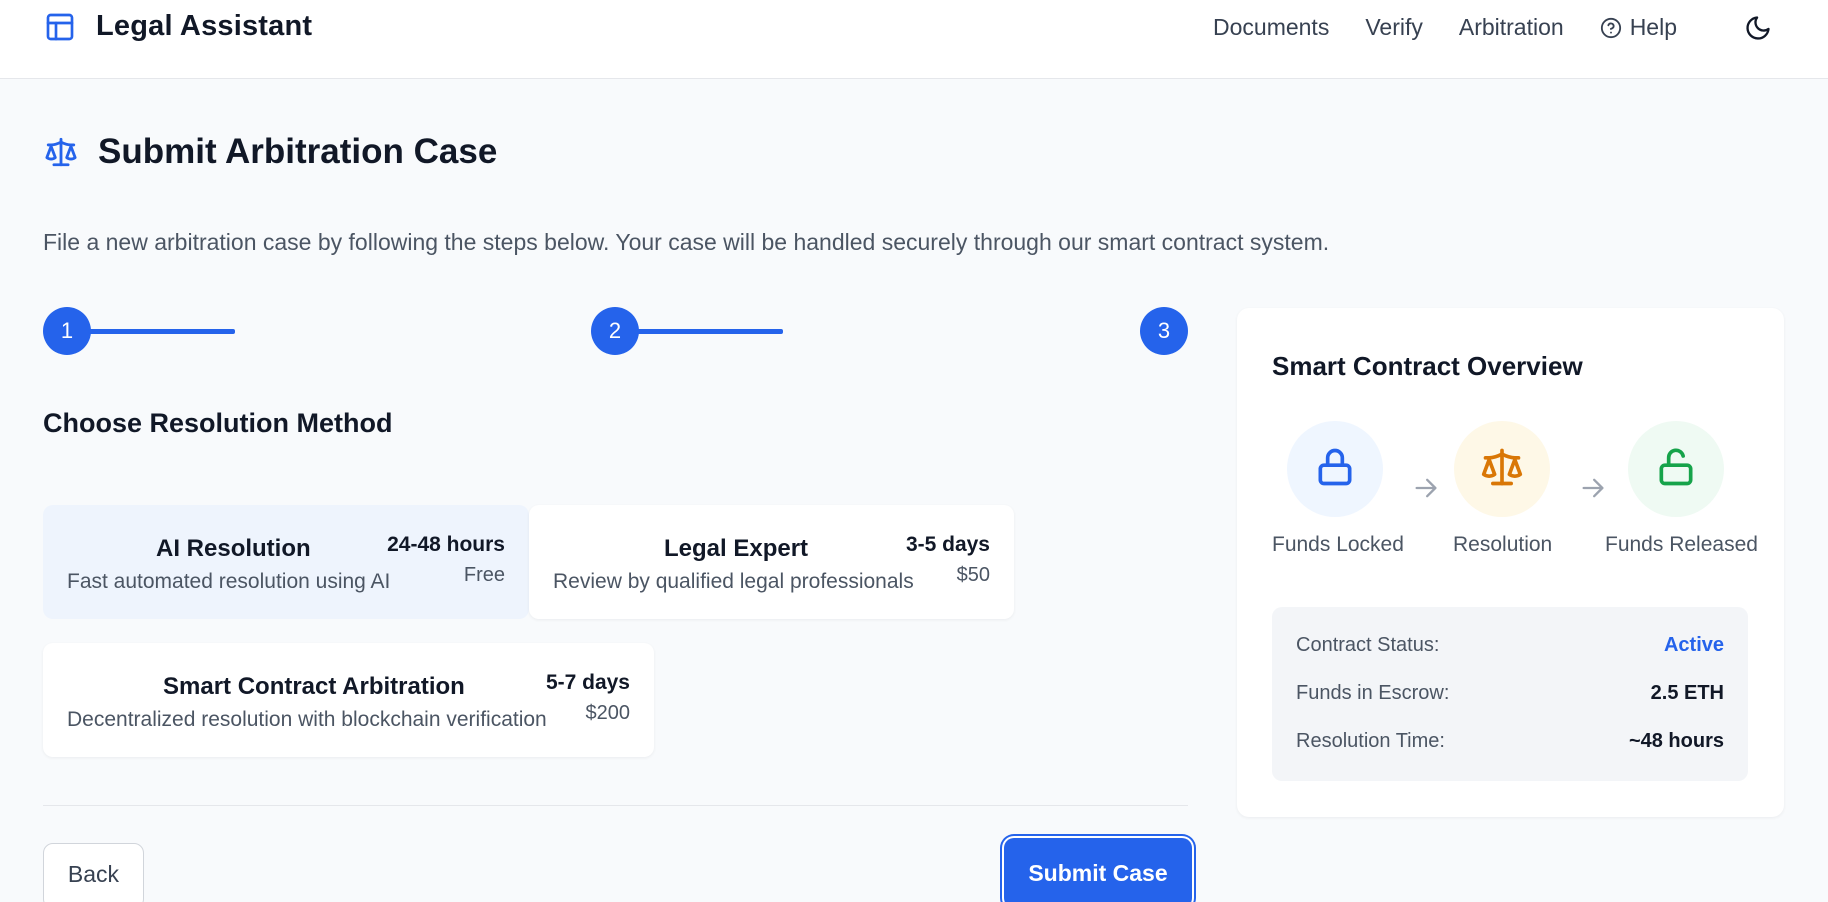 The height and width of the screenshot is (902, 1828). I want to click on status-key: Resolution Time:, so click(1370, 741).